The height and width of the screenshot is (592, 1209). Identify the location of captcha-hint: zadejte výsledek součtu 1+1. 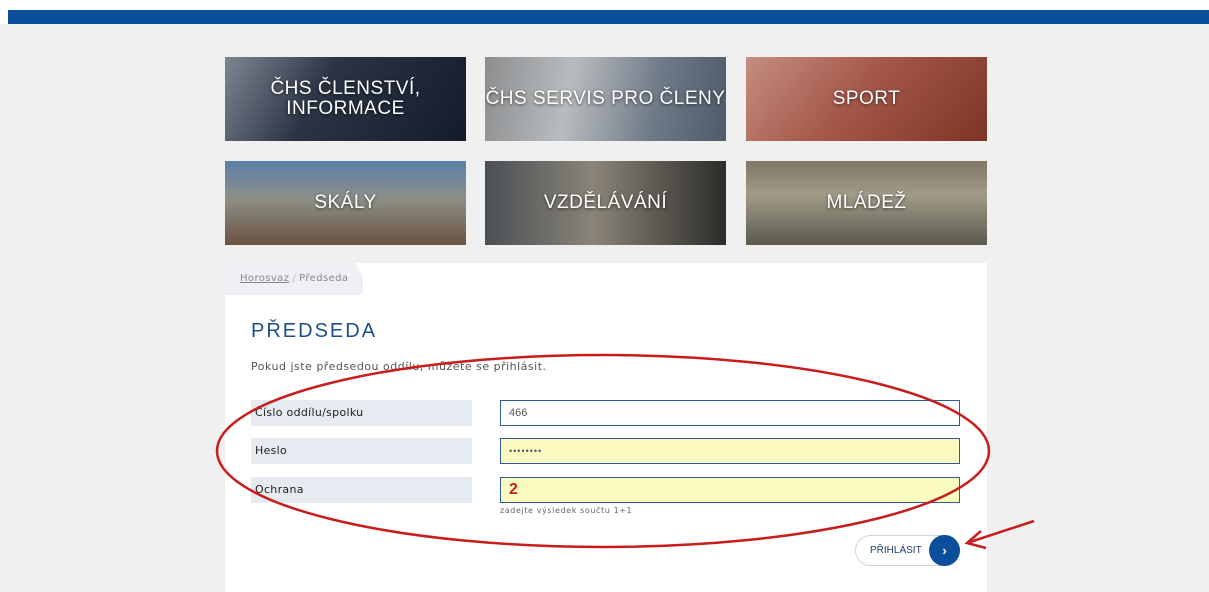
(566, 510).